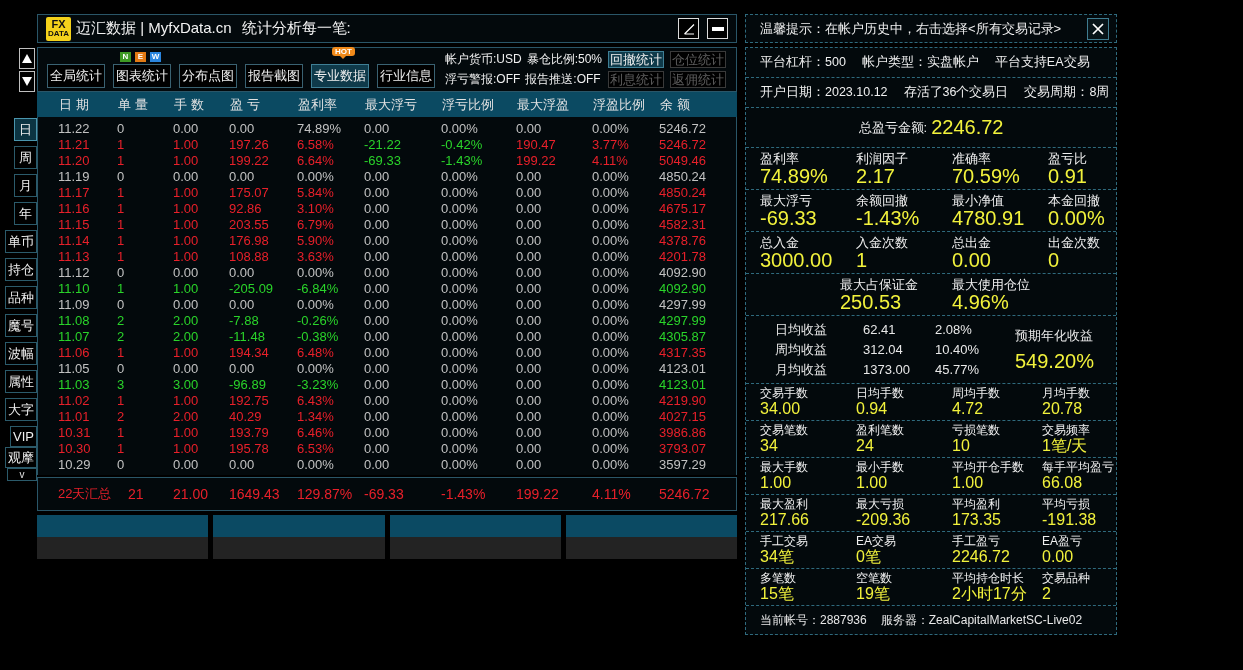 Image resolution: width=1243 pixels, height=670 pixels. What do you see at coordinates (186, 321) in the screenshot?
I see `table-cell-text: 2.00` at bounding box center [186, 321].